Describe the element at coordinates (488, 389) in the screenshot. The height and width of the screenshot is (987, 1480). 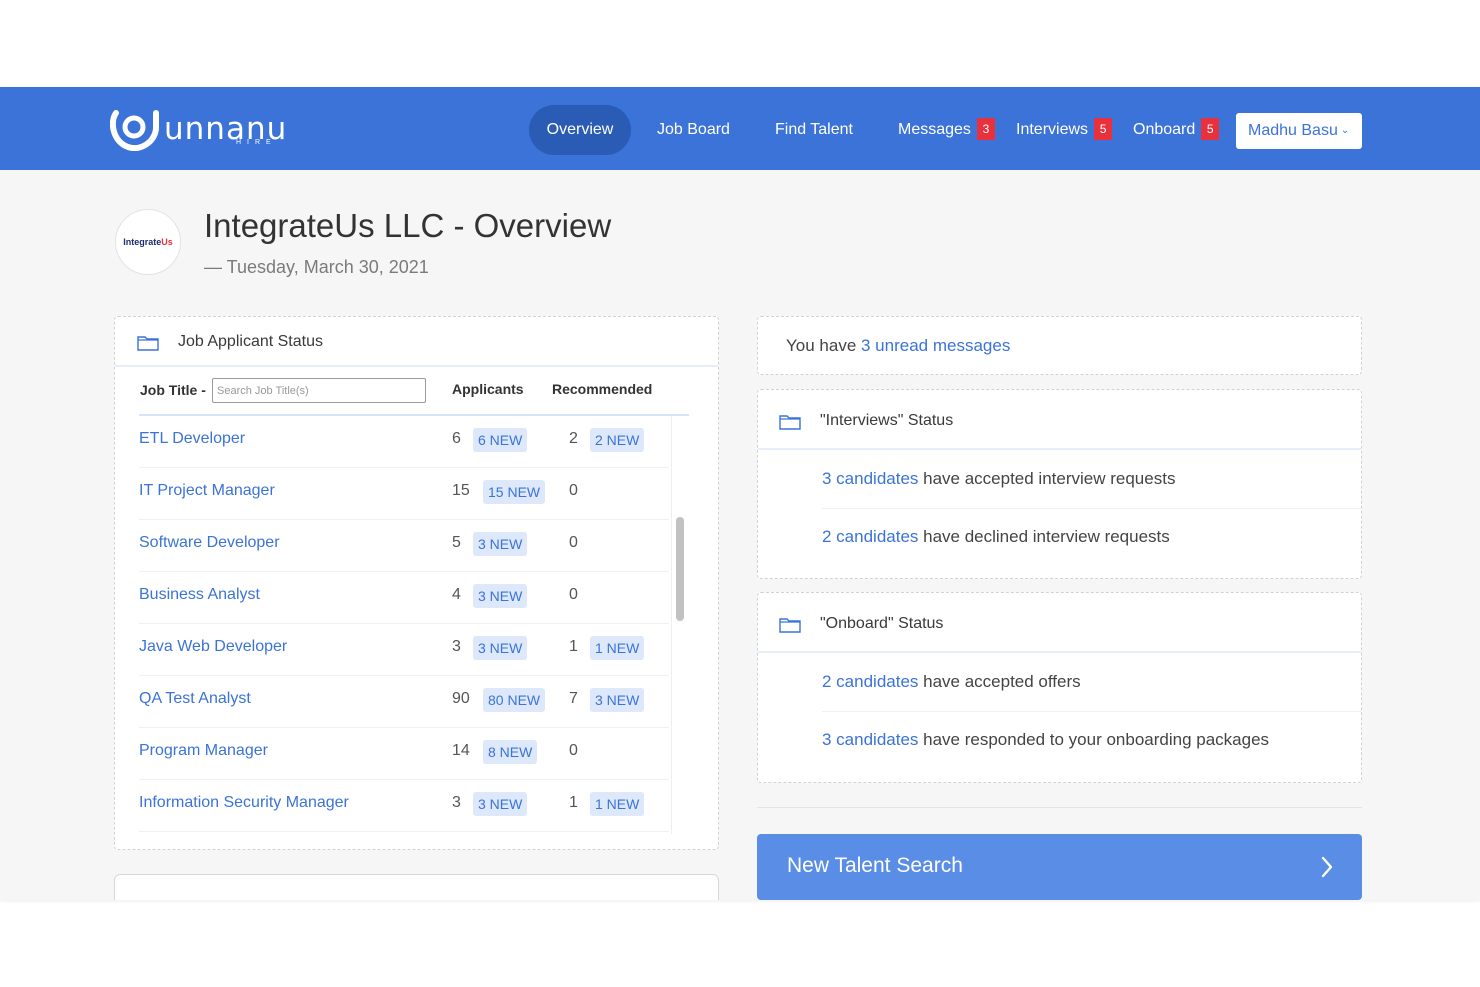
I see `col-applicants: Applicants` at that location.